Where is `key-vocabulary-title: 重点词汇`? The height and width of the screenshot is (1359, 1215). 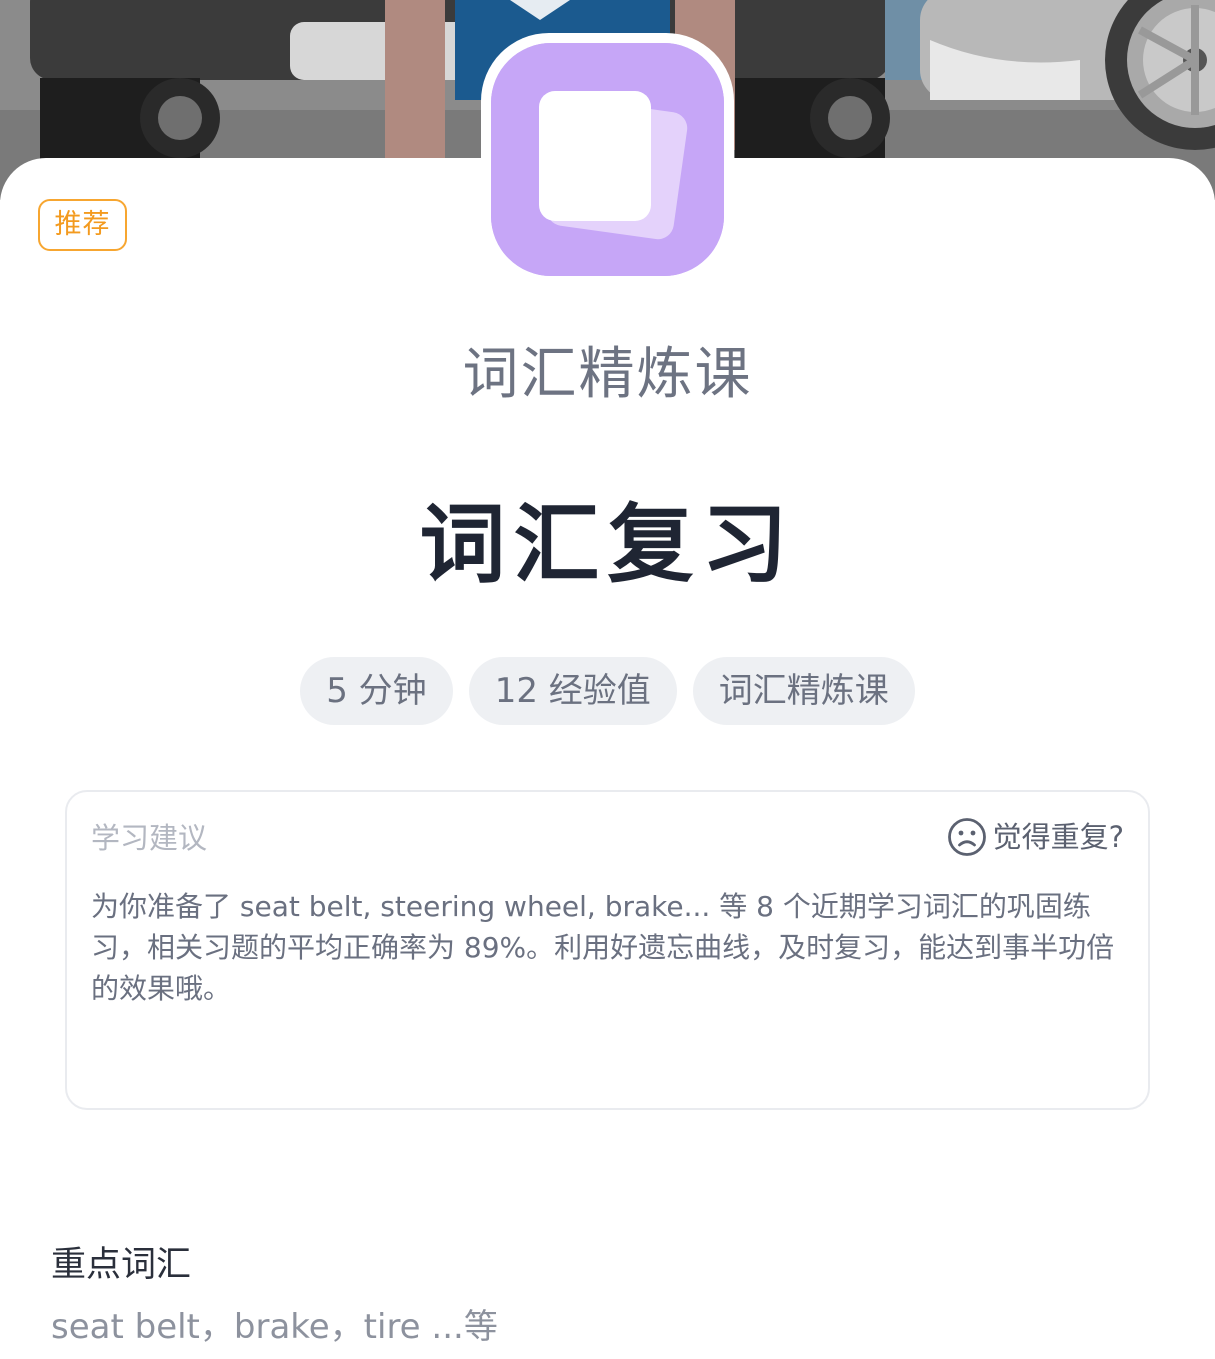 key-vocabulary-title: 重点词汇 is located at coordinates (121, 1265).